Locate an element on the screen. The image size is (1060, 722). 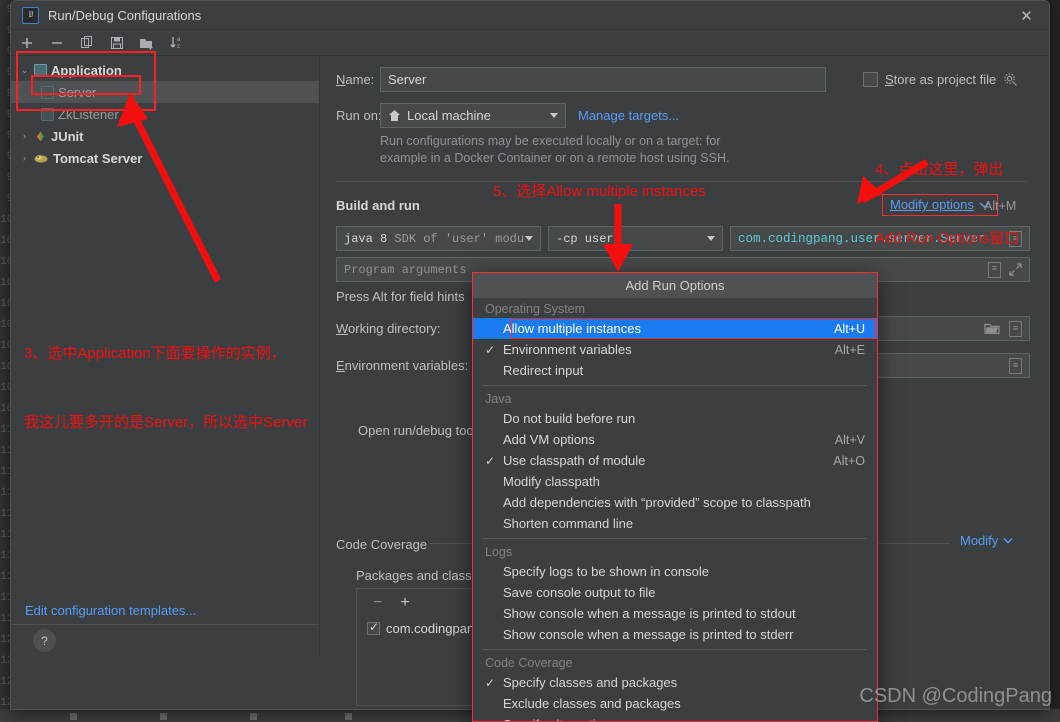
program-arguments-placeholder: Program arguments is located at coordinates (405, 269).